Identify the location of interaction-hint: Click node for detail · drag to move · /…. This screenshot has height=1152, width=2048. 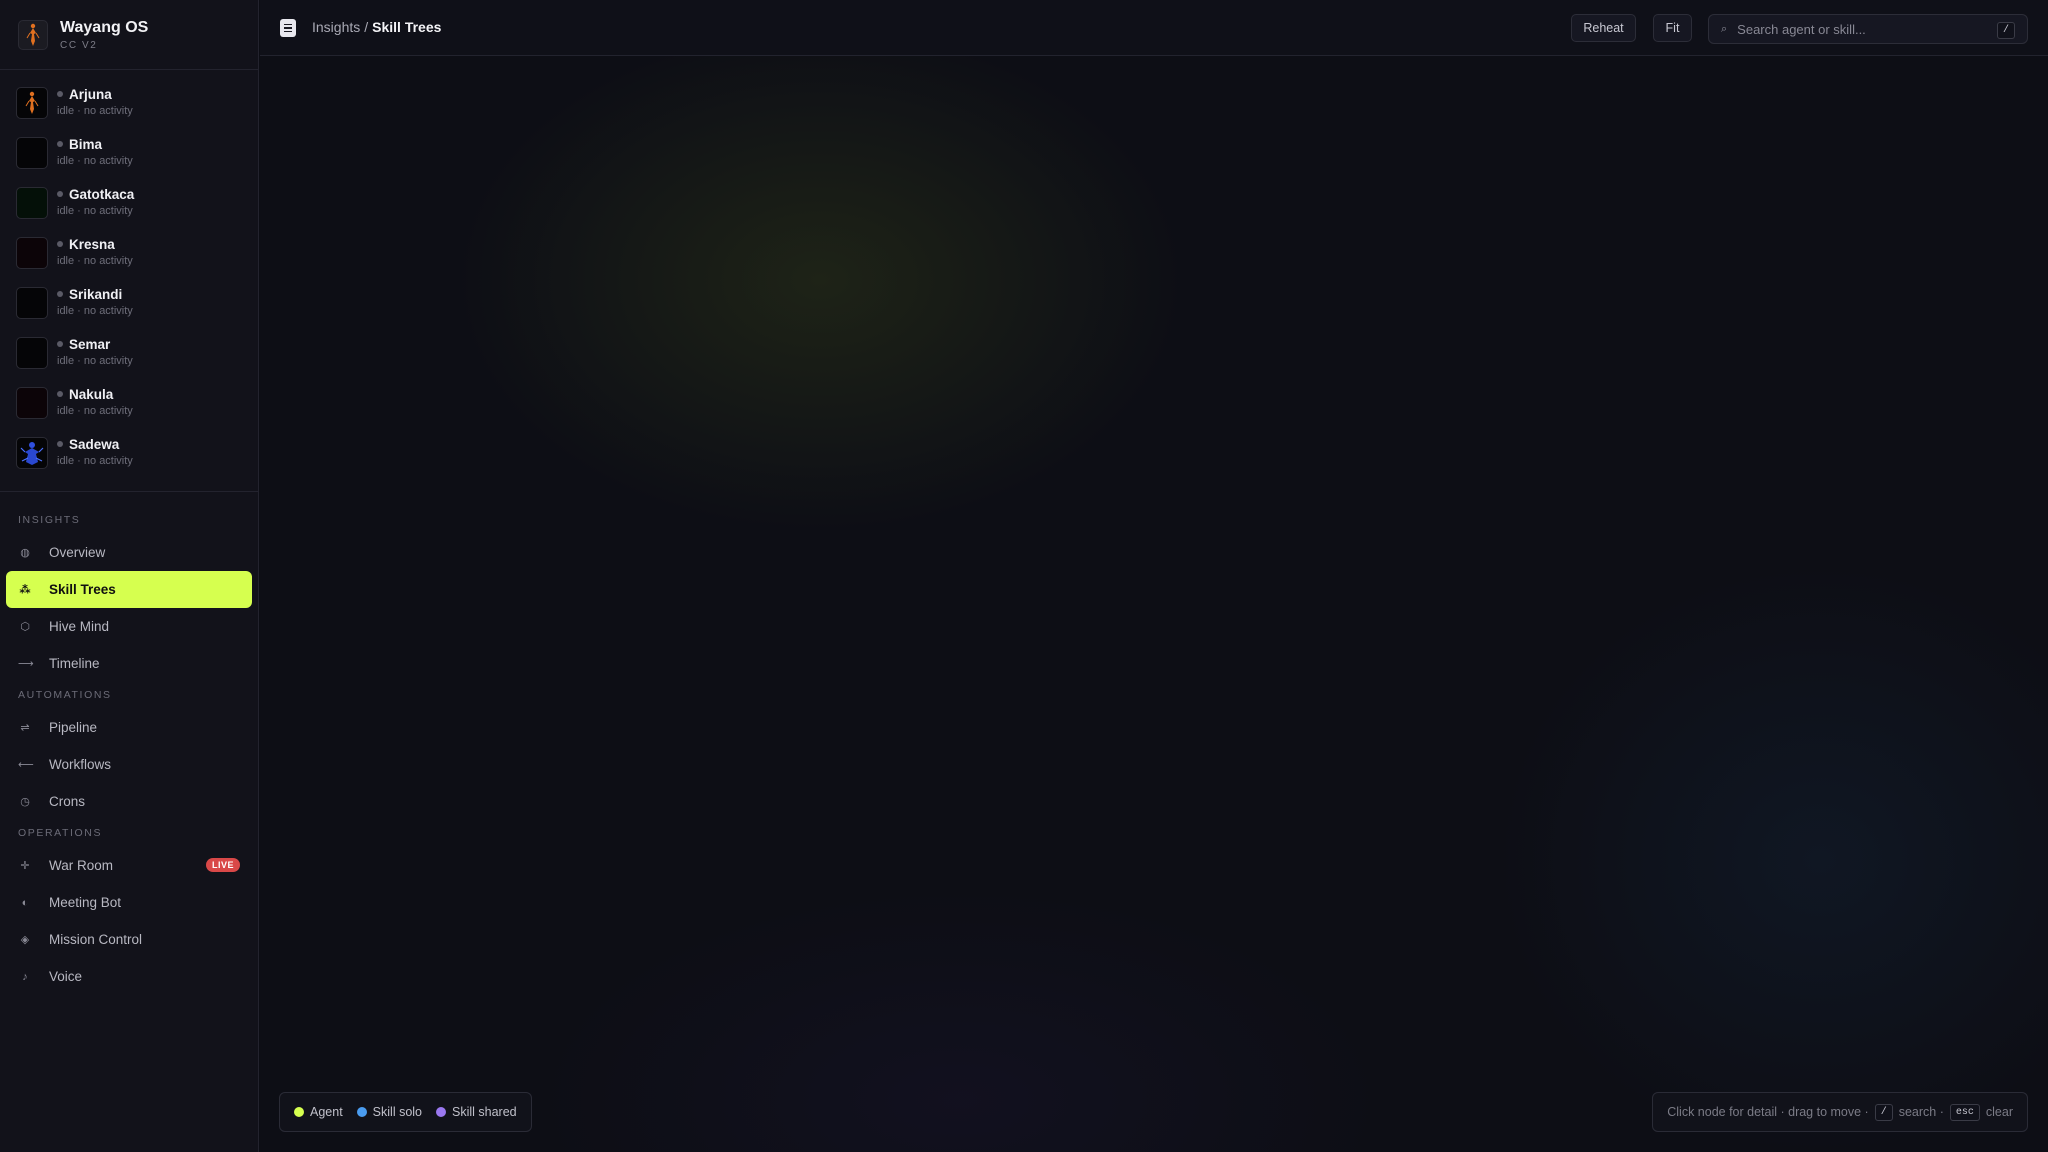
(1840, 1112).